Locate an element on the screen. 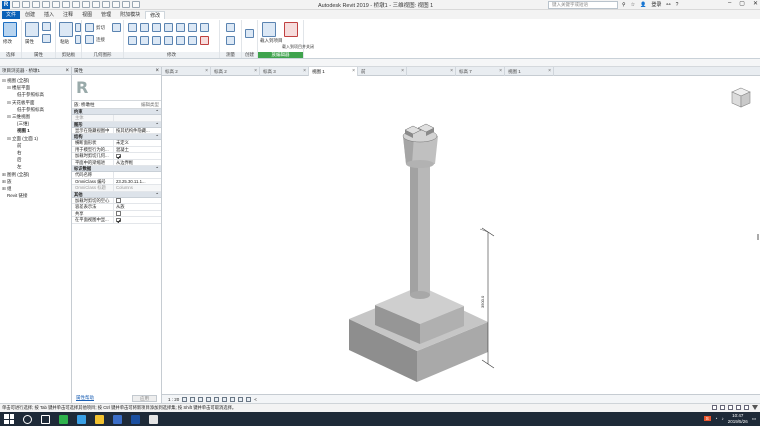  login-link: 登录 is located at coordinates (656, 4).